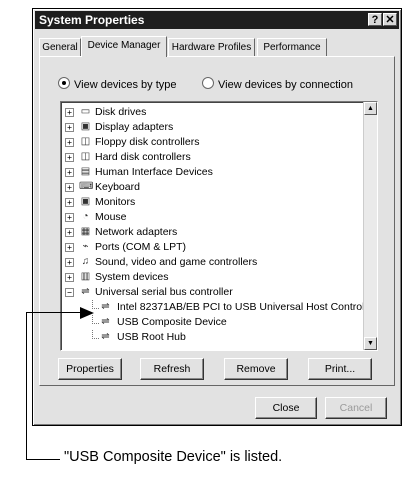 The width and height of the screenshot is (407, 481). Describe the element at coordinates (85, 126) in the screenshot. I see `display-adapter-icon: ▣` at that location.